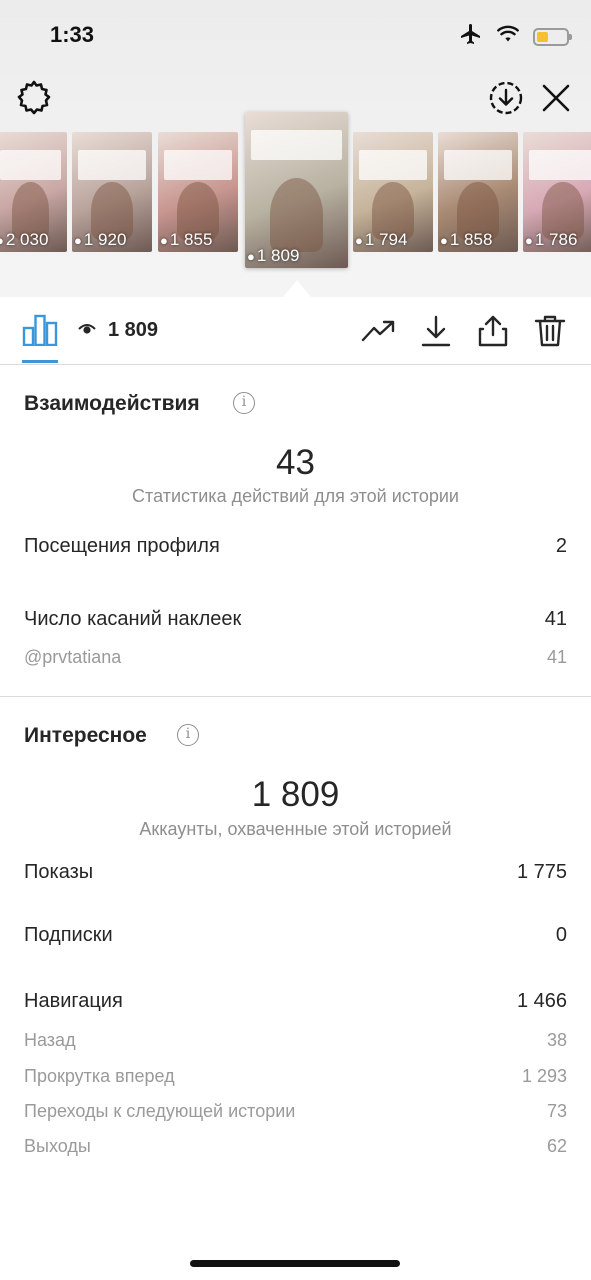 Image resolution: width=591 pixels, height=1280 pixels. I want to click on navigation-next-story-row: Переходы к следующей истории 73, so click(295, 1111).